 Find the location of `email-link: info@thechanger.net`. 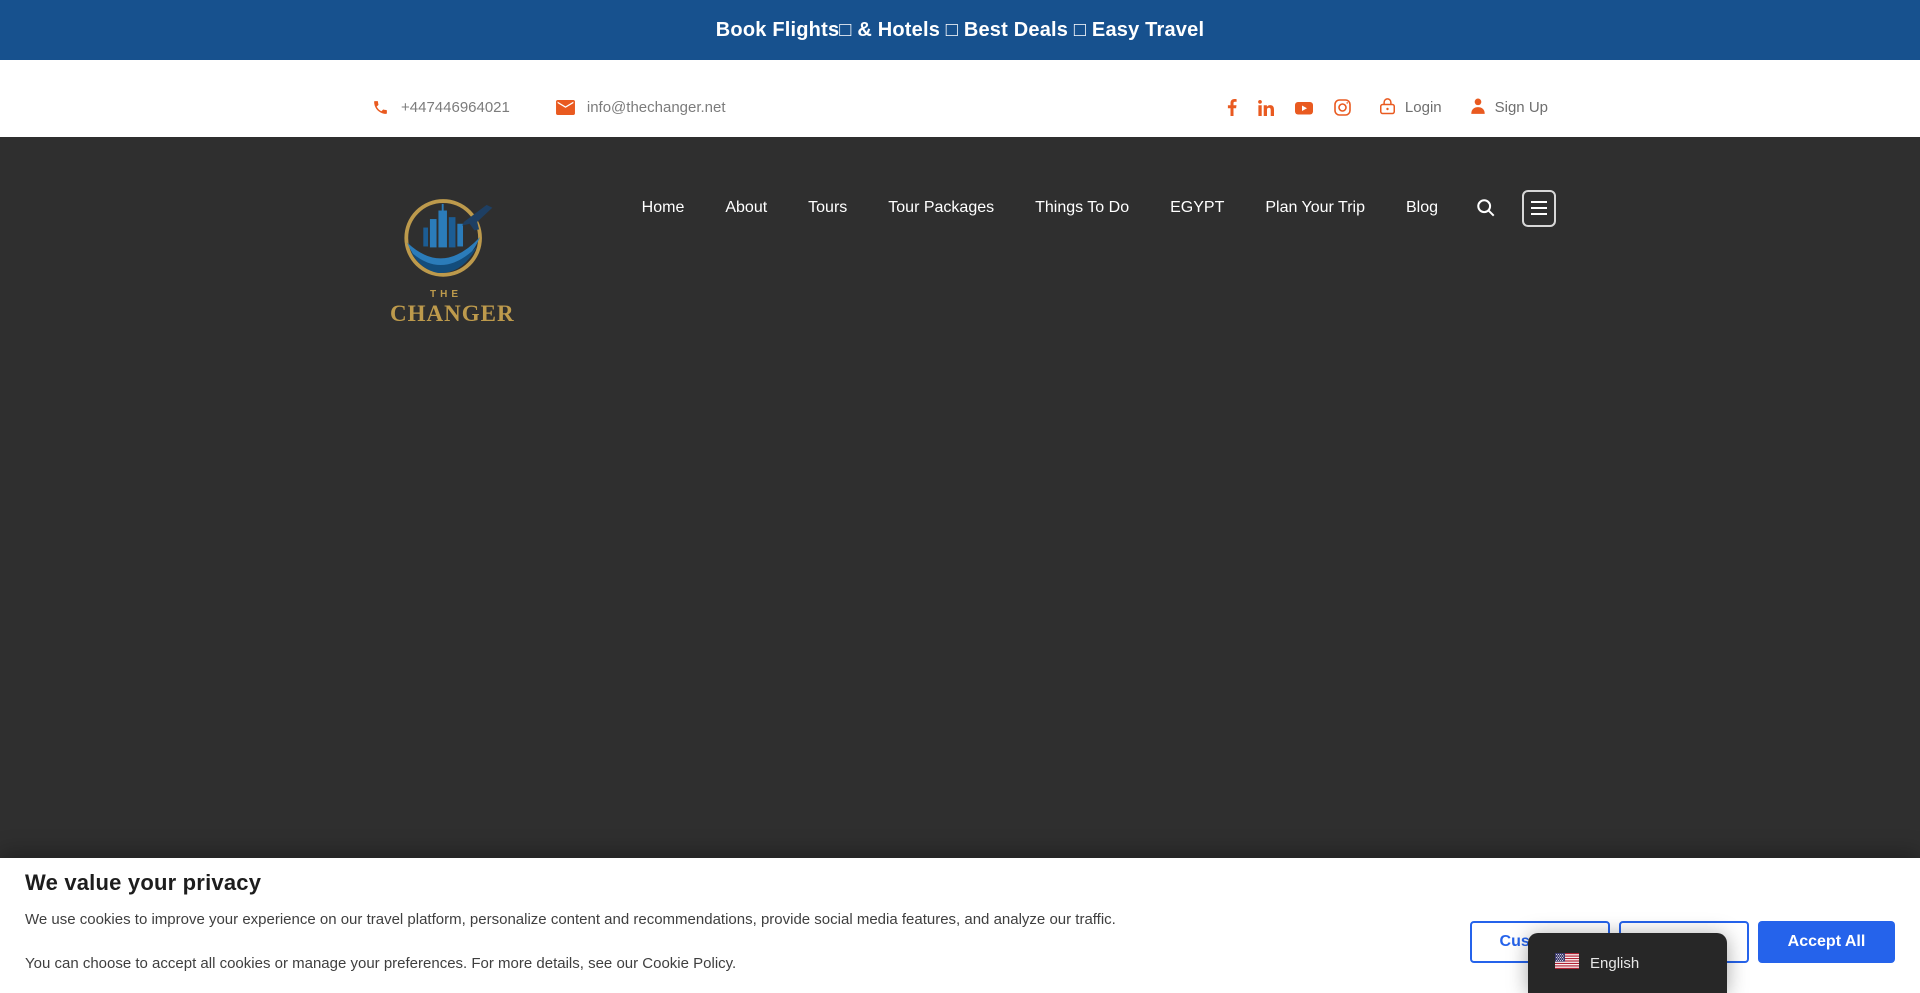

email-link: info@thechanger.net is located at coordinates (640, 107).